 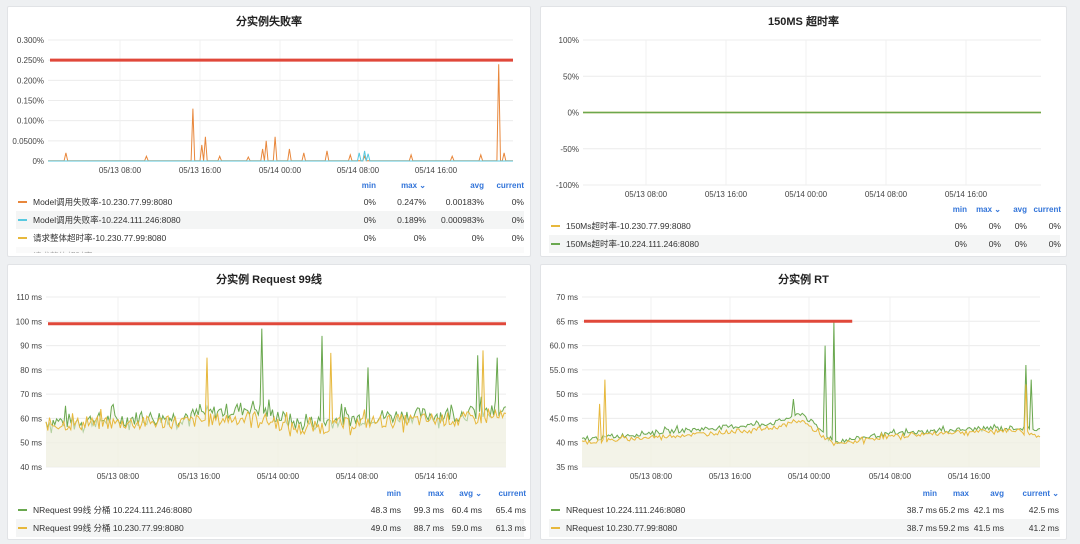 What do you see at coordinates (1043, 528) in the screenshot?
I see `series-stat-3: 41.2 ms` at bounding box center [1043, 528].